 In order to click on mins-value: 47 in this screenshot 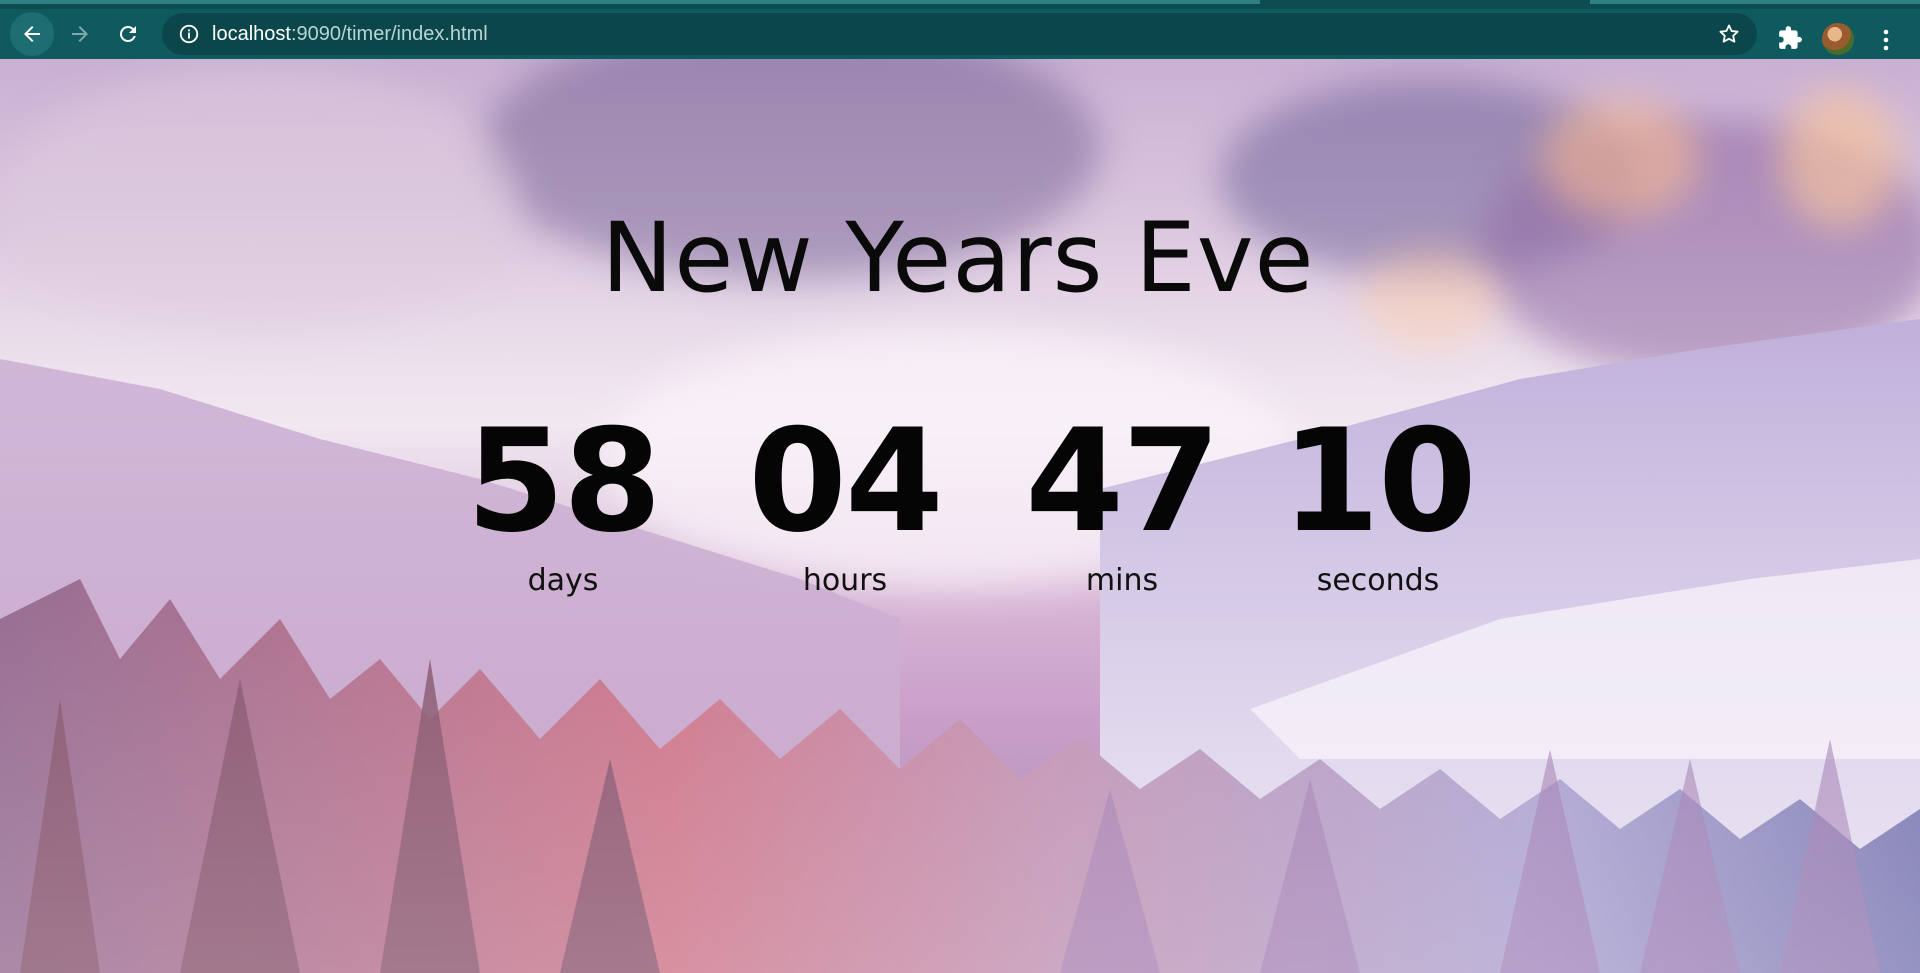, I will do `click(1123, 481)`.